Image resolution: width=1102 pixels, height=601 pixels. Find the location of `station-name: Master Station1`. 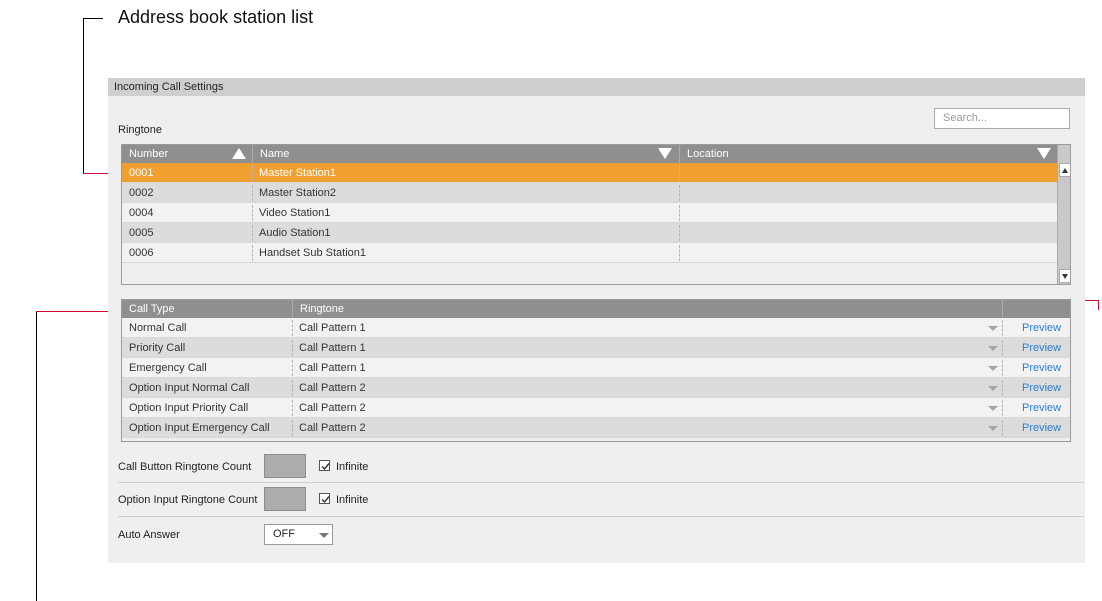

station-name: Master Station1 is located at coordinates (298, 173).